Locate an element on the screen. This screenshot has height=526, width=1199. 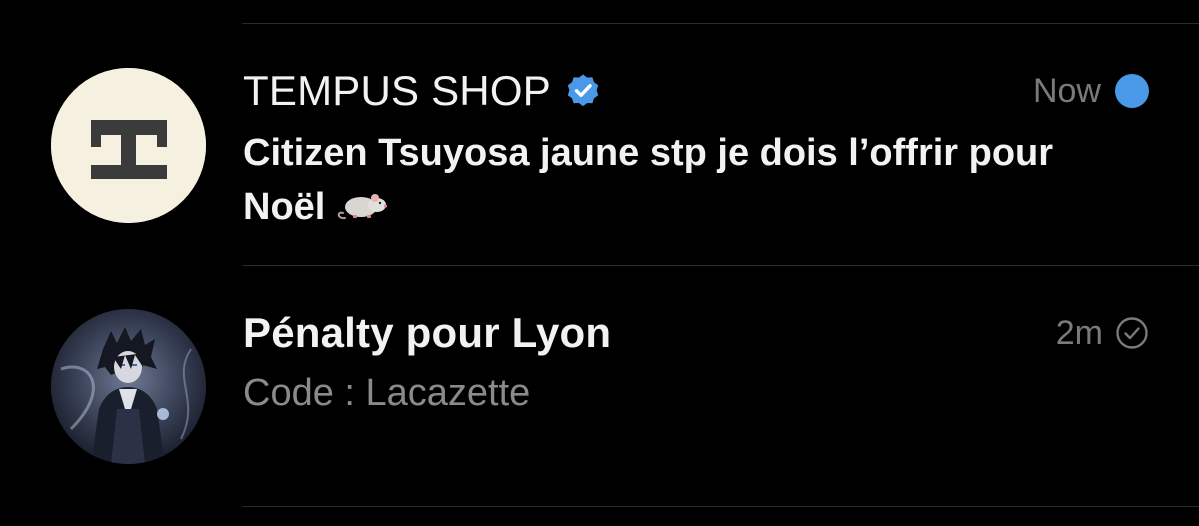
unread-indicator is located at coordinates (1132, 91).